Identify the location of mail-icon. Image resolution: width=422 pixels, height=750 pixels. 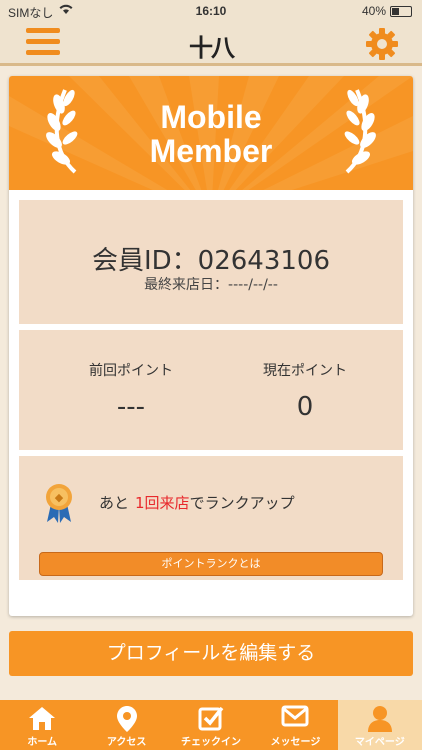
(295, 716).